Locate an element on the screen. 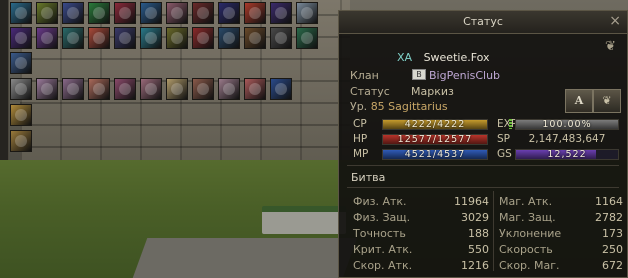 This screenshot has height=278, width=628. alliance-button: A is located at coordinates (579, 101).